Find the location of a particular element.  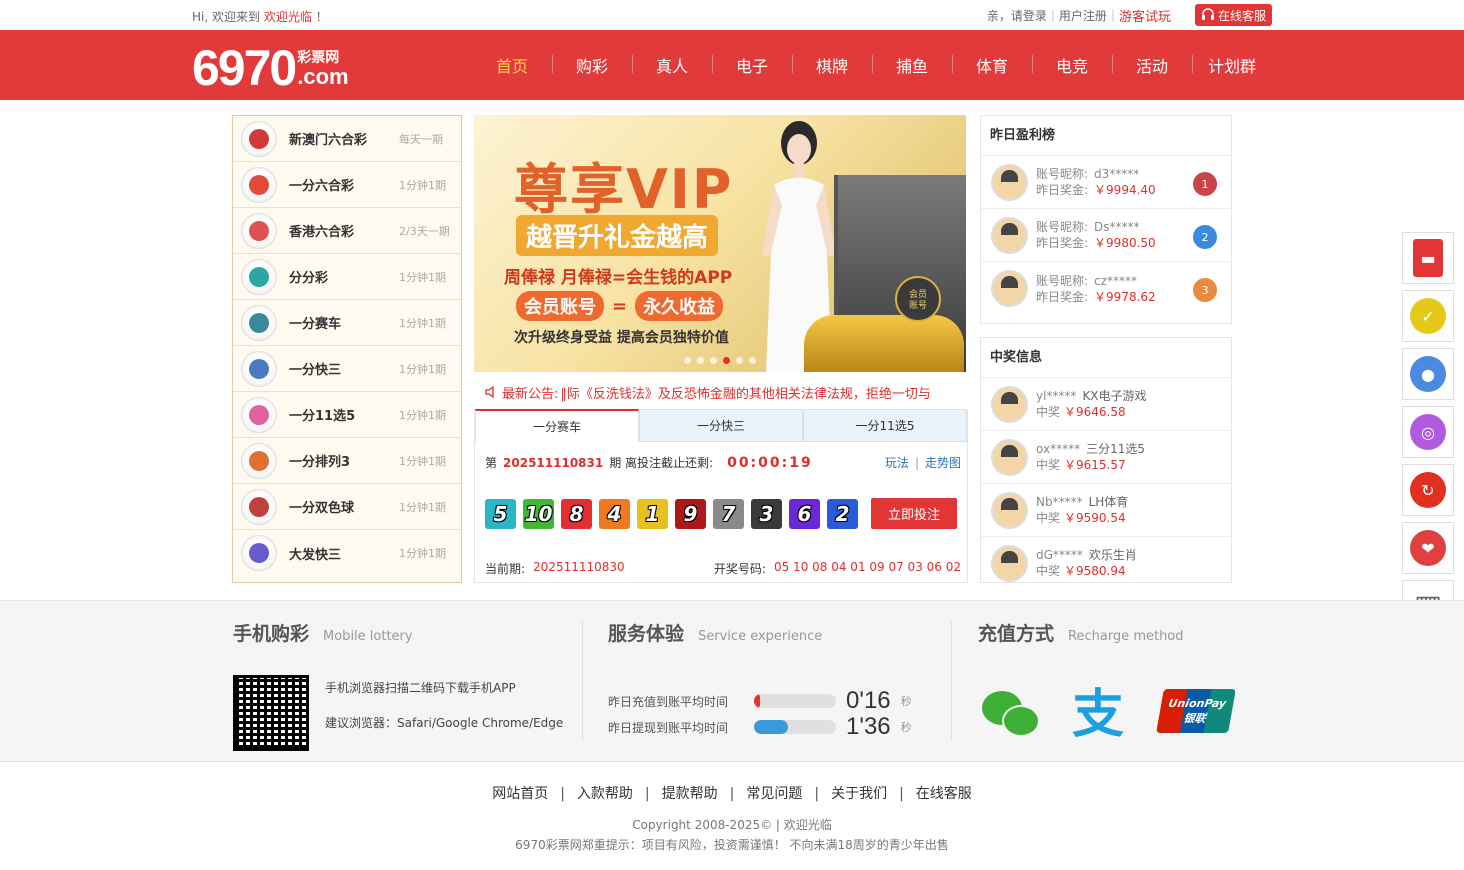

lottery-item: 分分彩 1分钟1期 is located at coordinates (347, 277).